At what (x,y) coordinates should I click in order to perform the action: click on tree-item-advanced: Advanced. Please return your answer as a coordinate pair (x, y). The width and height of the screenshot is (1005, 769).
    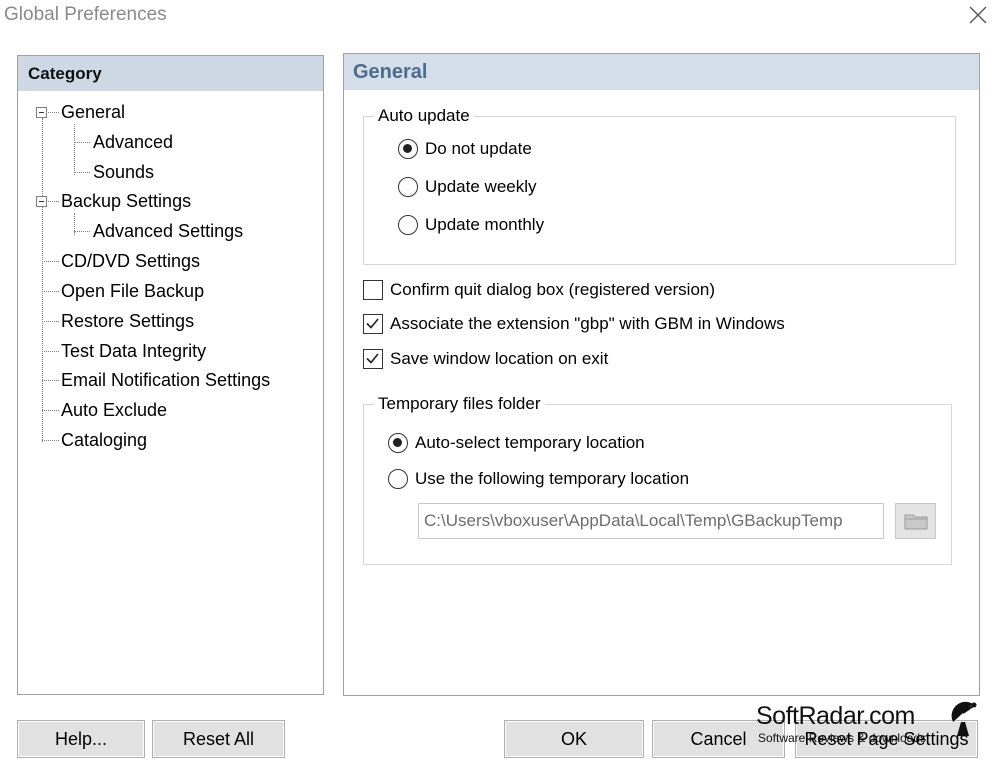
    Looking at the image, I should click on (133, 142).